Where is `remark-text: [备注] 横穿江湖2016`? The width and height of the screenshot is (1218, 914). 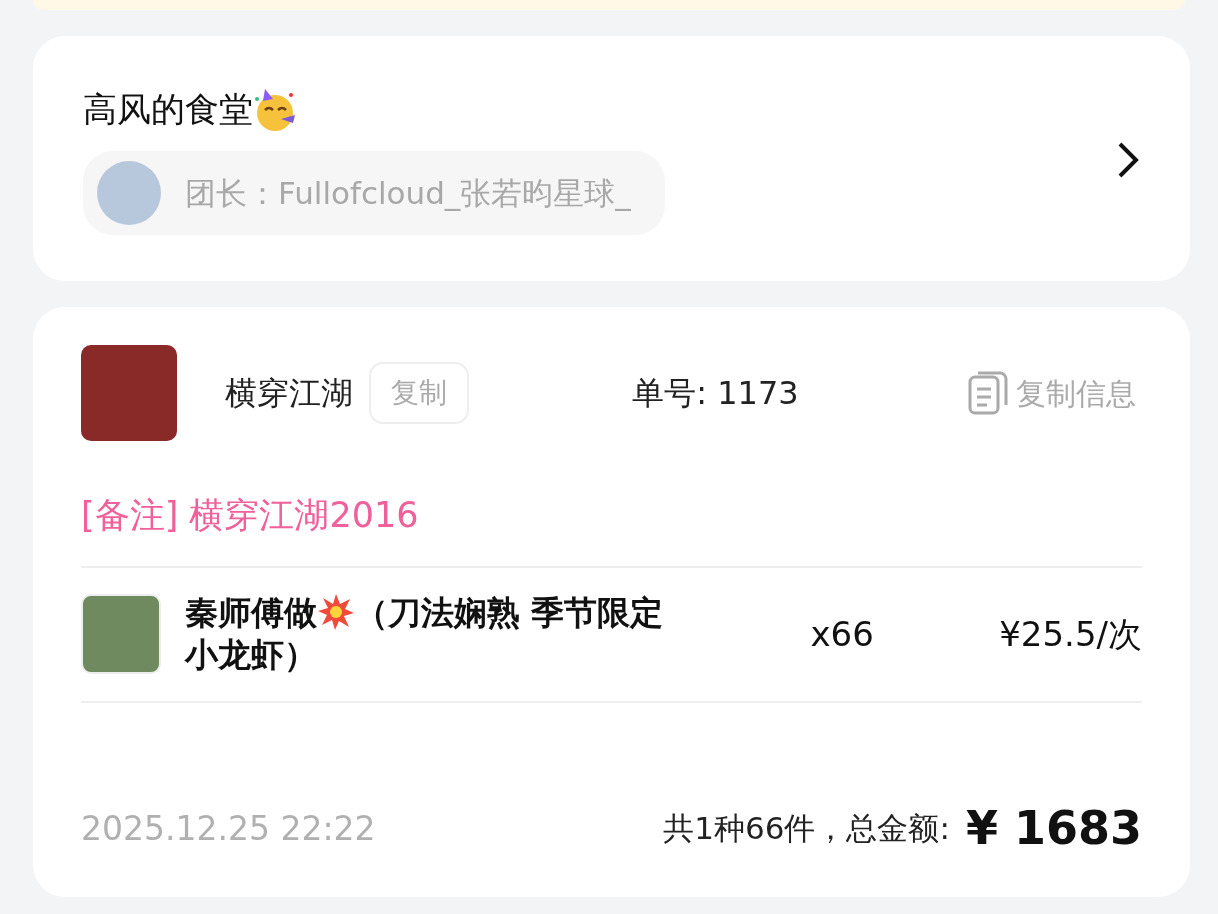 remark-text: [备注] 横穿江湖2016 is located at coordinates (250, 515).